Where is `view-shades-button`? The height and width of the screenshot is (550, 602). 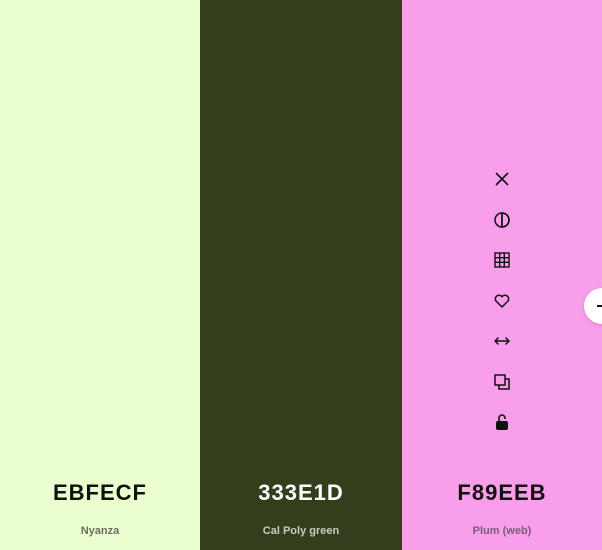
view-shades-button is located at coordinates (502, 220).